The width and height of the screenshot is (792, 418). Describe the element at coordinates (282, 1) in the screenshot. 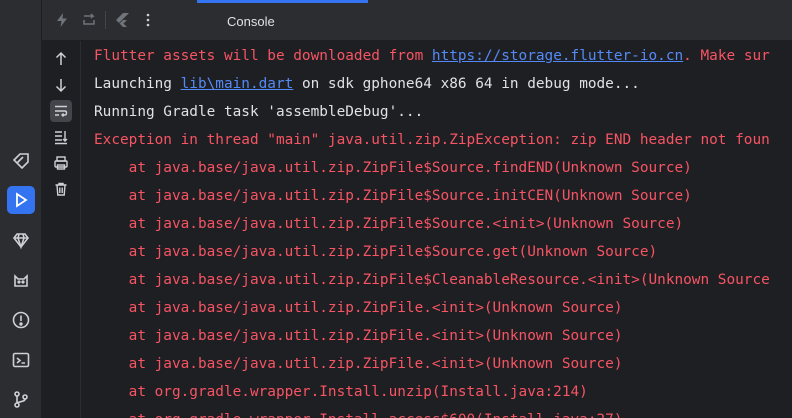

I see `active-tab-indicator` at that location.